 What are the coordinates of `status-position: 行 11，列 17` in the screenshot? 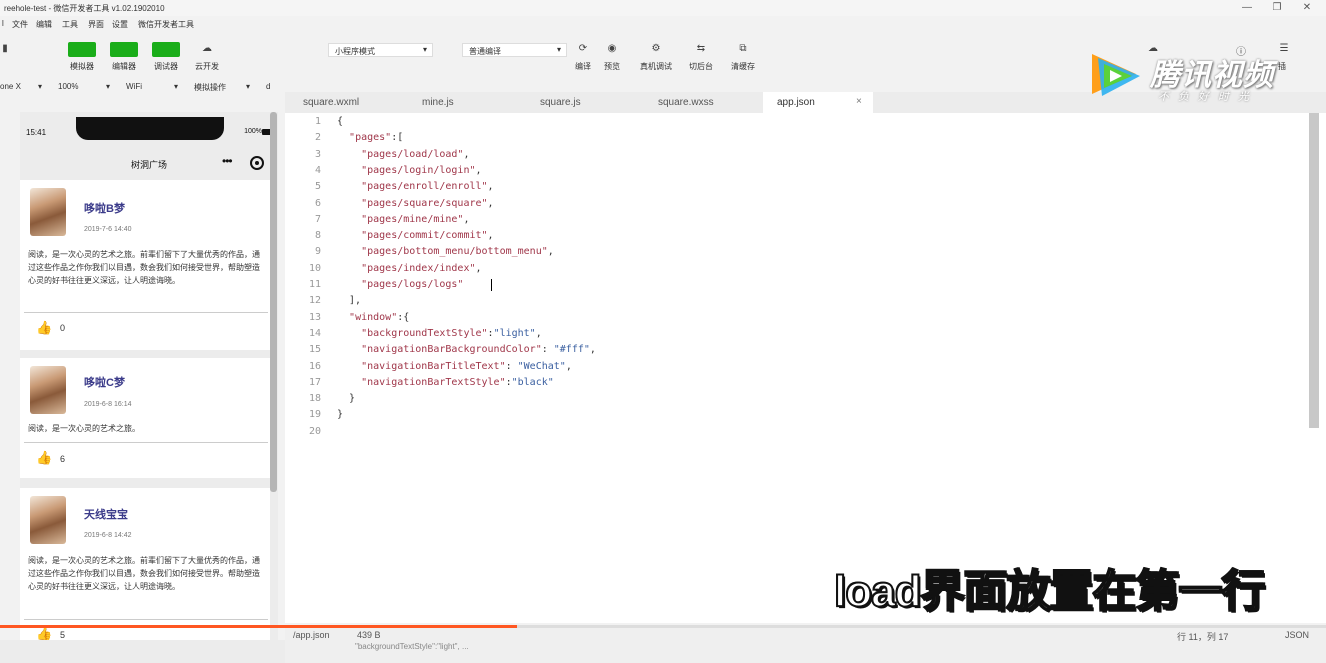 It's located at (1203, 637).